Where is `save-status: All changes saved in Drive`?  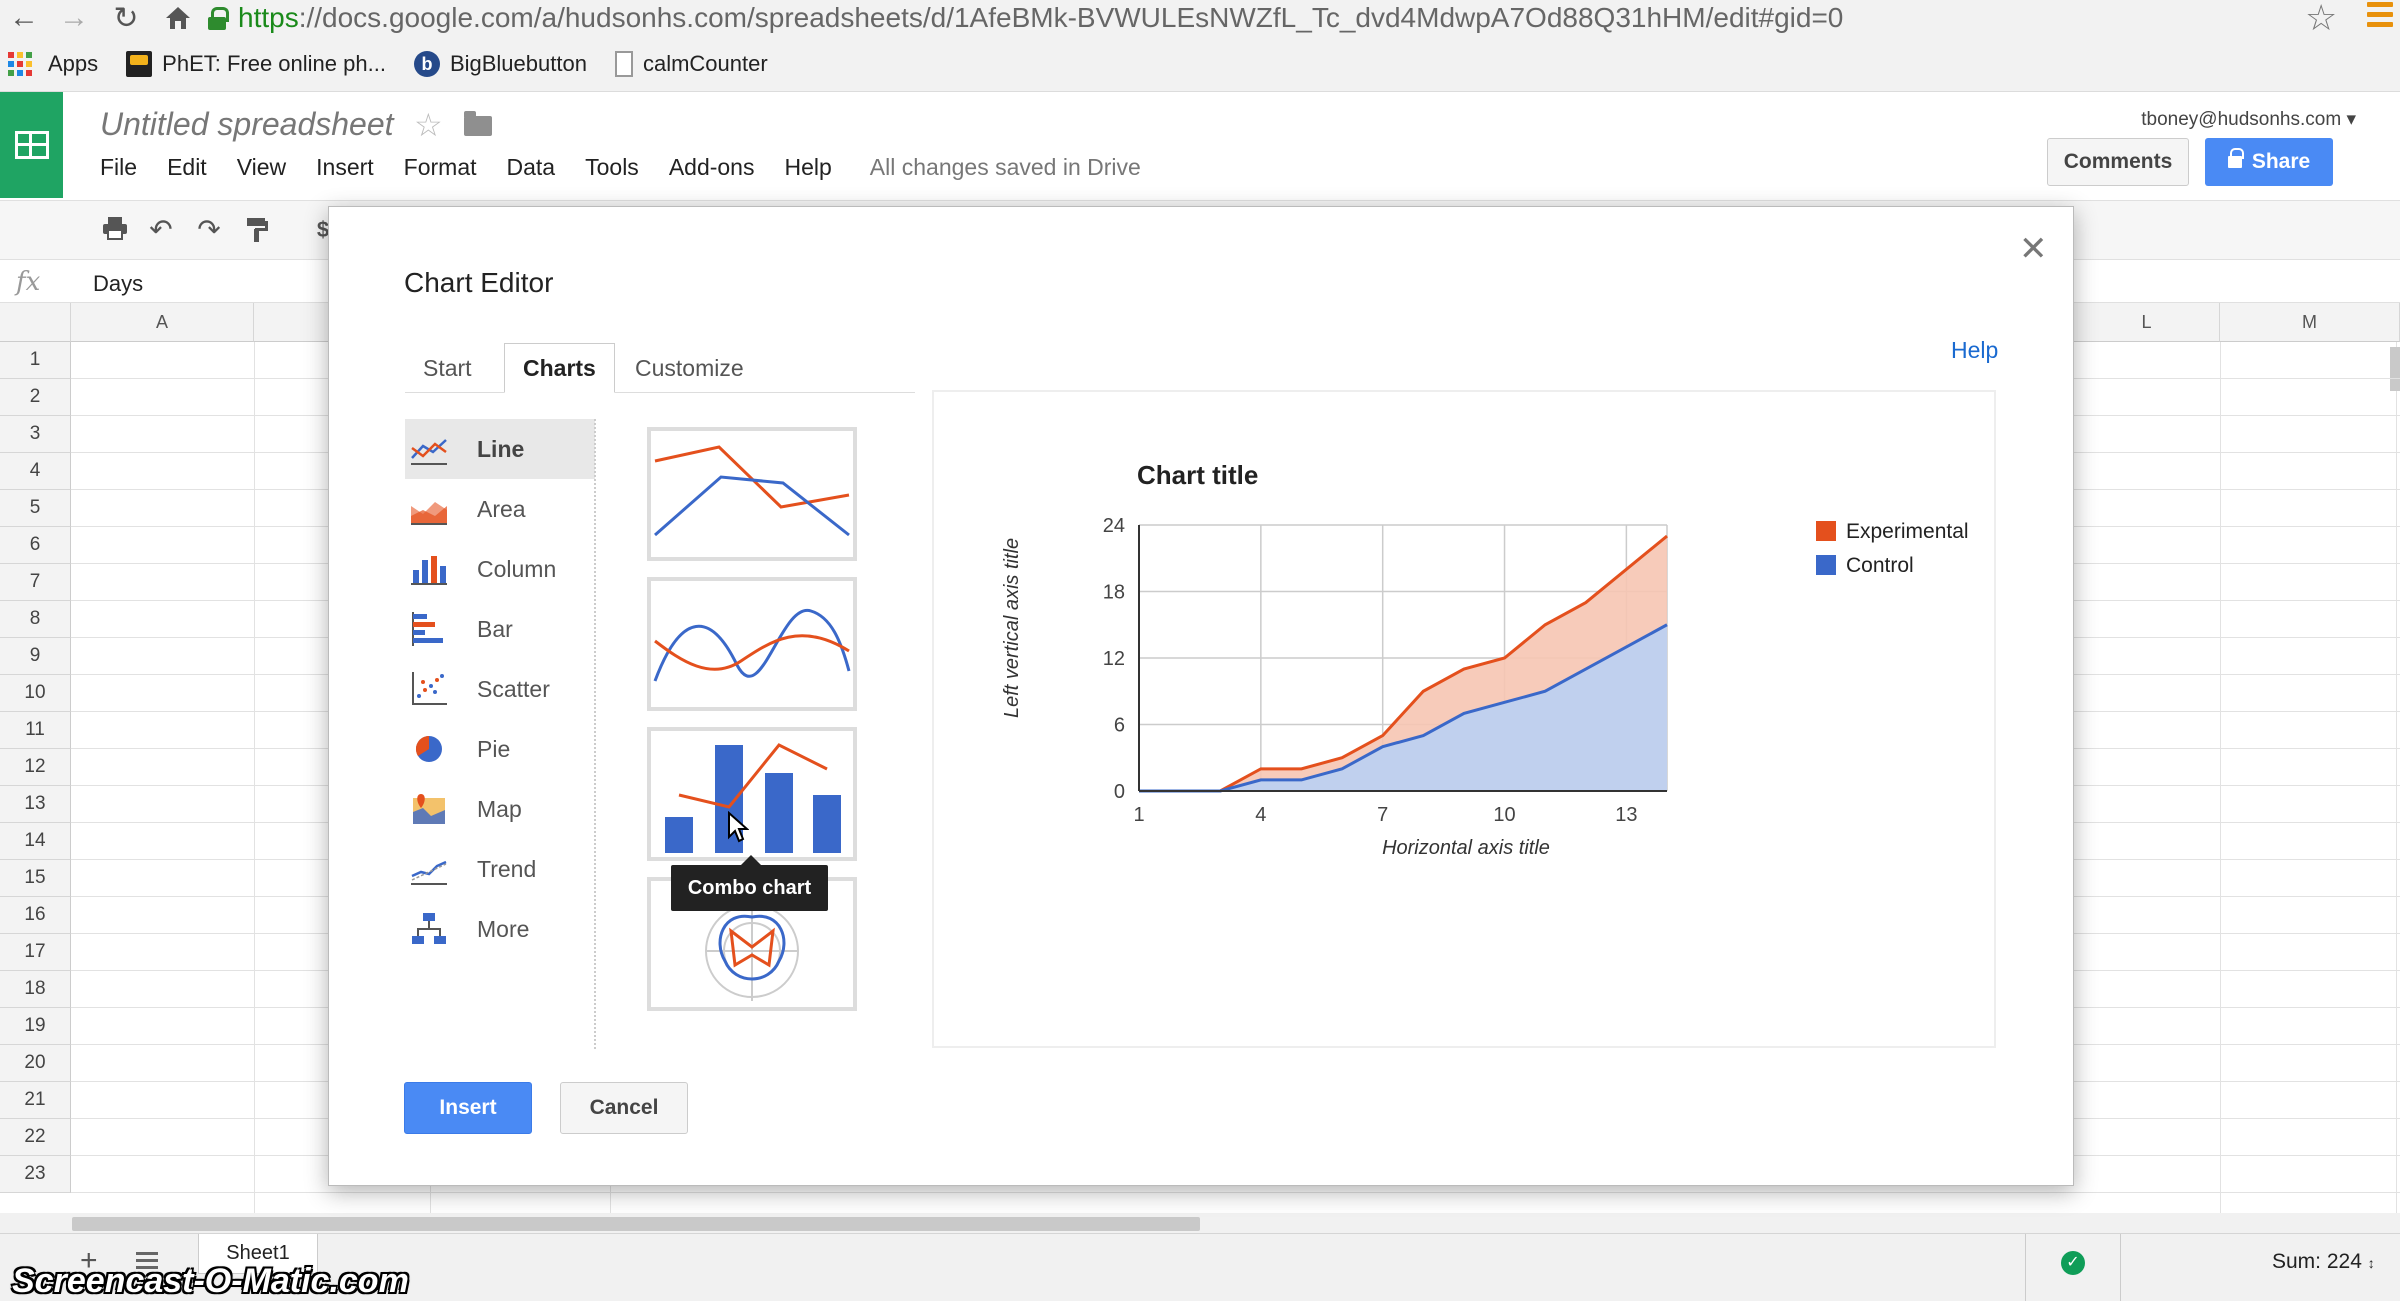 save-status: All changes saved in Drive is located at coordinates (1005, 167).